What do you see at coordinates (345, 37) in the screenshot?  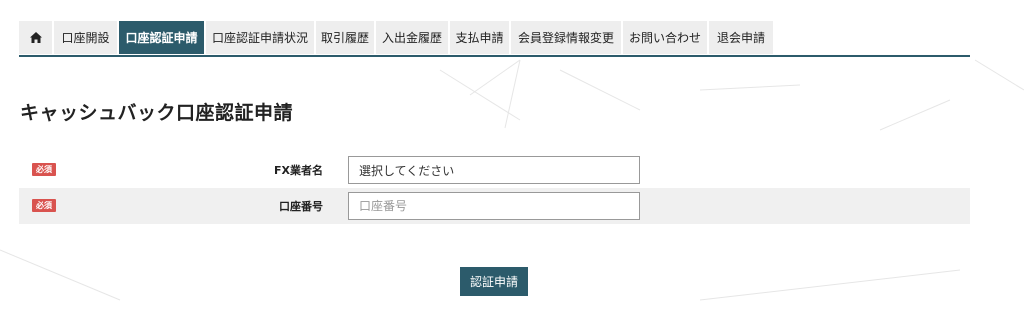 I see `tab-trade-history: 取引履歴` at bounding box center [345, 37].